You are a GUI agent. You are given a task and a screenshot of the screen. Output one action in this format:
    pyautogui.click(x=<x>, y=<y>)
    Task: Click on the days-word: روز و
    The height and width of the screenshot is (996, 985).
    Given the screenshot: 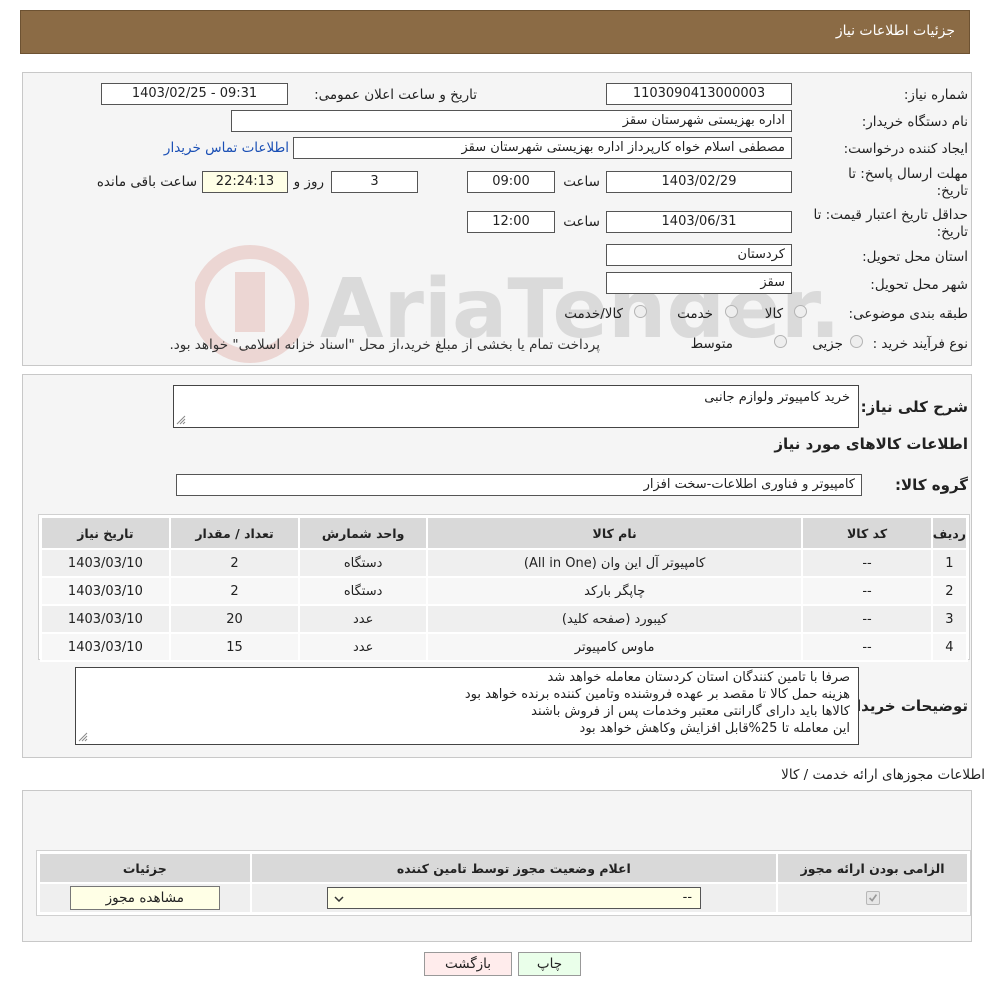 What is the action you would take?
    pyautogui.click(x=308, y=182)
    